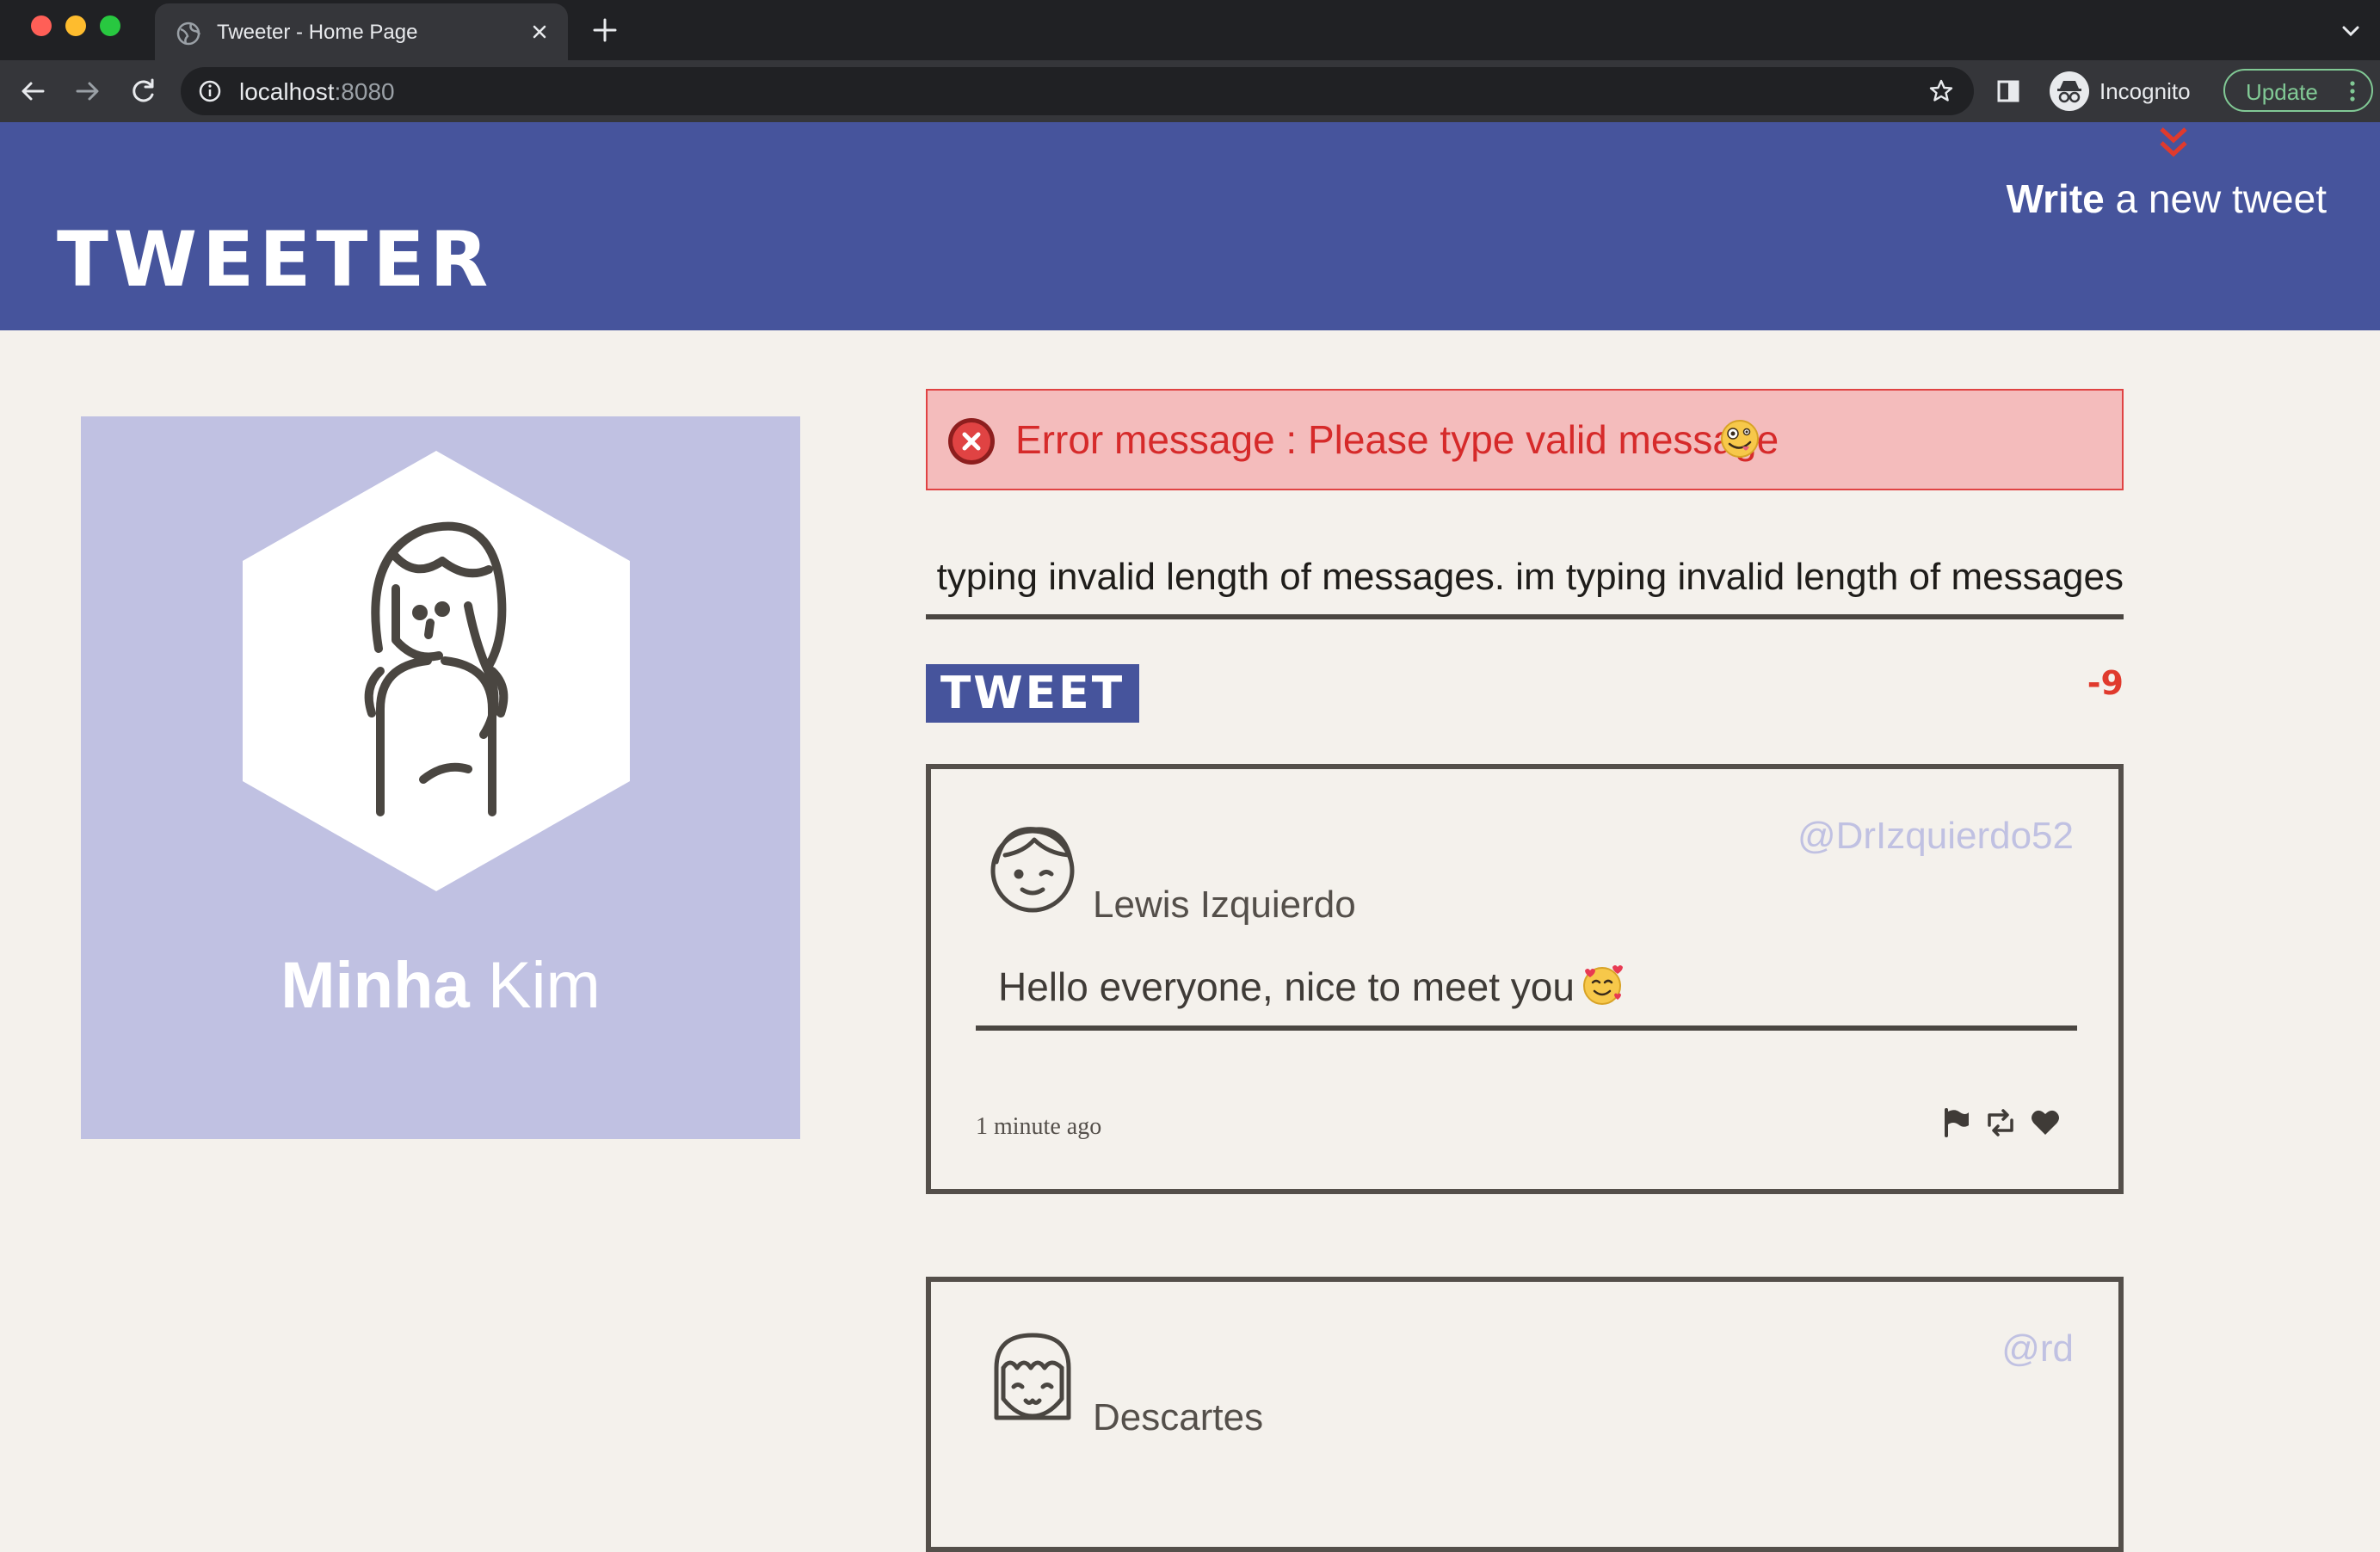 This screenshot has width=2380, height=1552. Describe the element at coordinates (535, 986) in the screenshot. I see `profile-last-name: Kim` at that location.